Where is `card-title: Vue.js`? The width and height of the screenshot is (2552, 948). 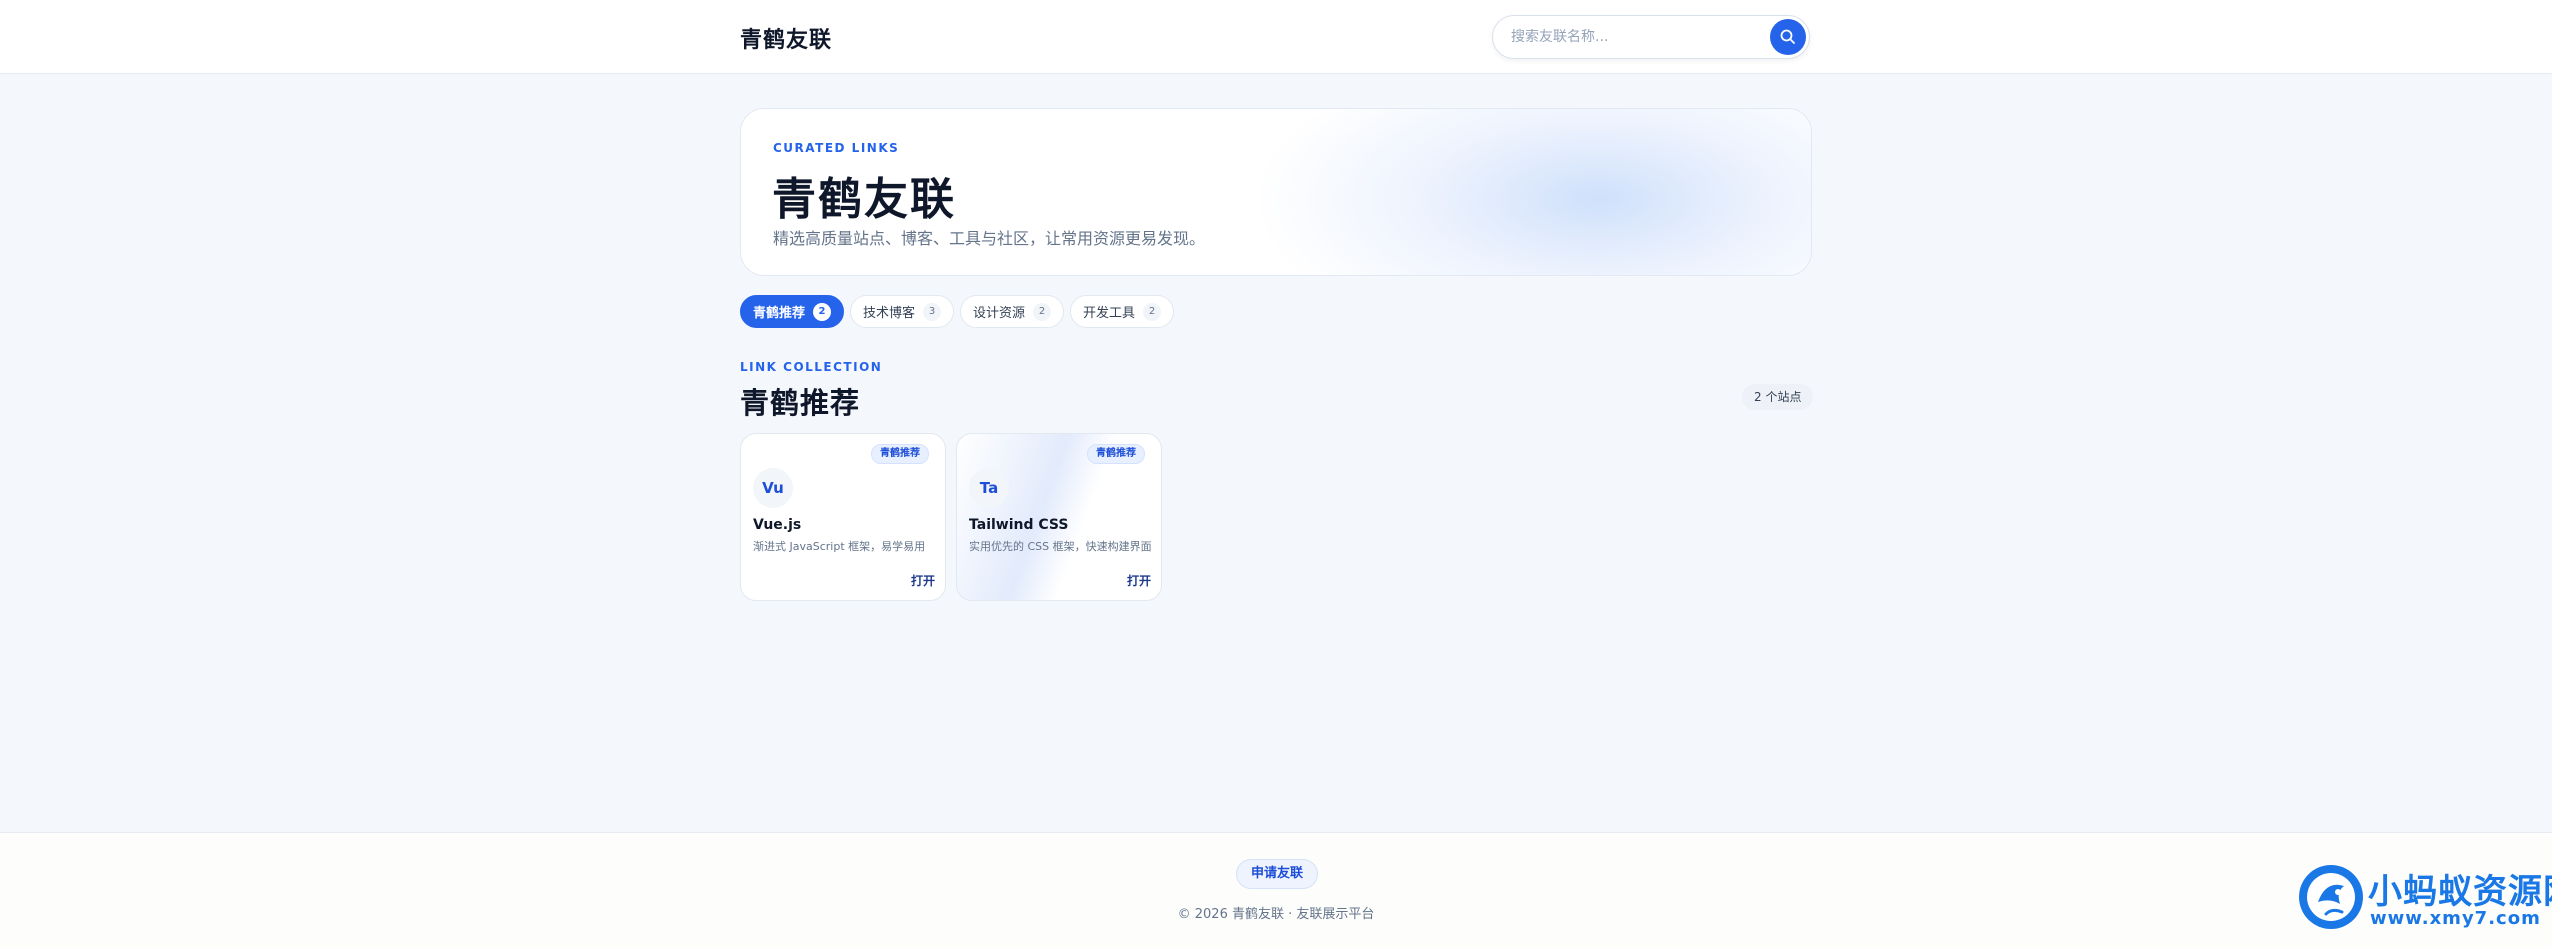 card-title: Vue.js is located at coordinates (777, 525).